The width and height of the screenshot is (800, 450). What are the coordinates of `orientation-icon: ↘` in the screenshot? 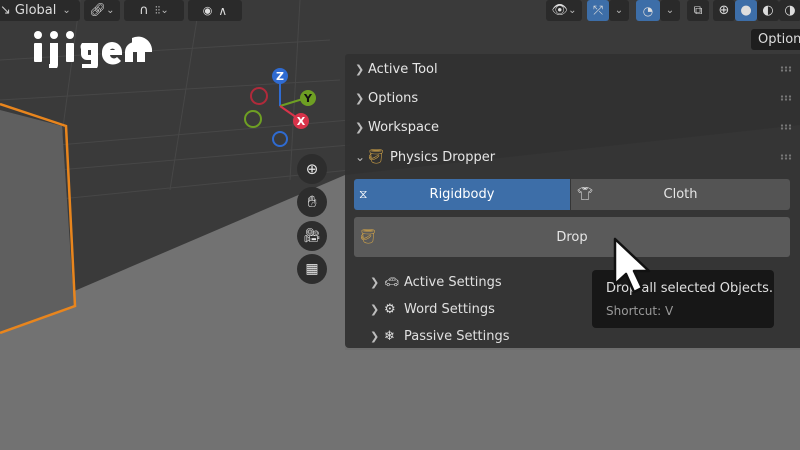 It's located at (5, 10).